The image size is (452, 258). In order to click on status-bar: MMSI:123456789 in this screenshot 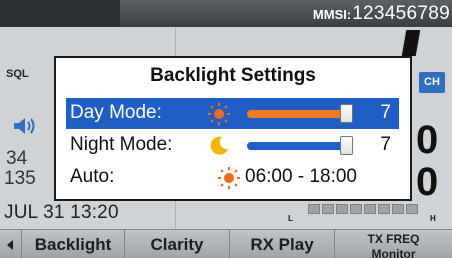, I will do `click(226, 14)`.